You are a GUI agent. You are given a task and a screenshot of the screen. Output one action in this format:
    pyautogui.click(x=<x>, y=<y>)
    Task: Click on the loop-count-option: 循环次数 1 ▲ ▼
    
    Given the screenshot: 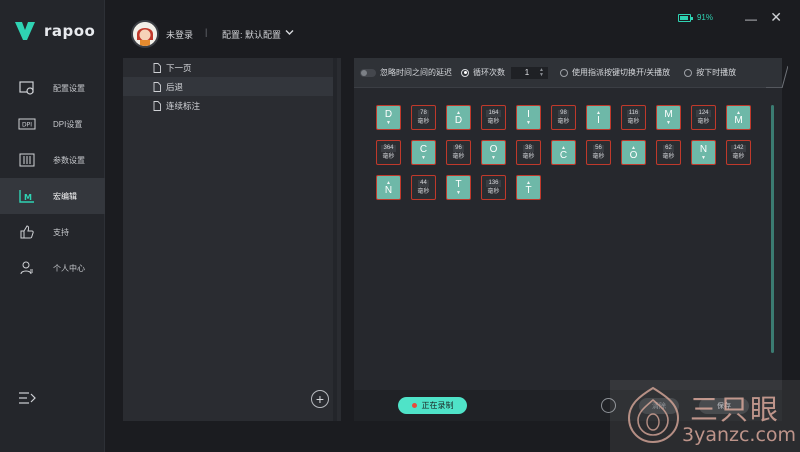 What is the action you would take?
    pyautogui.click(x=504, y=72)
    